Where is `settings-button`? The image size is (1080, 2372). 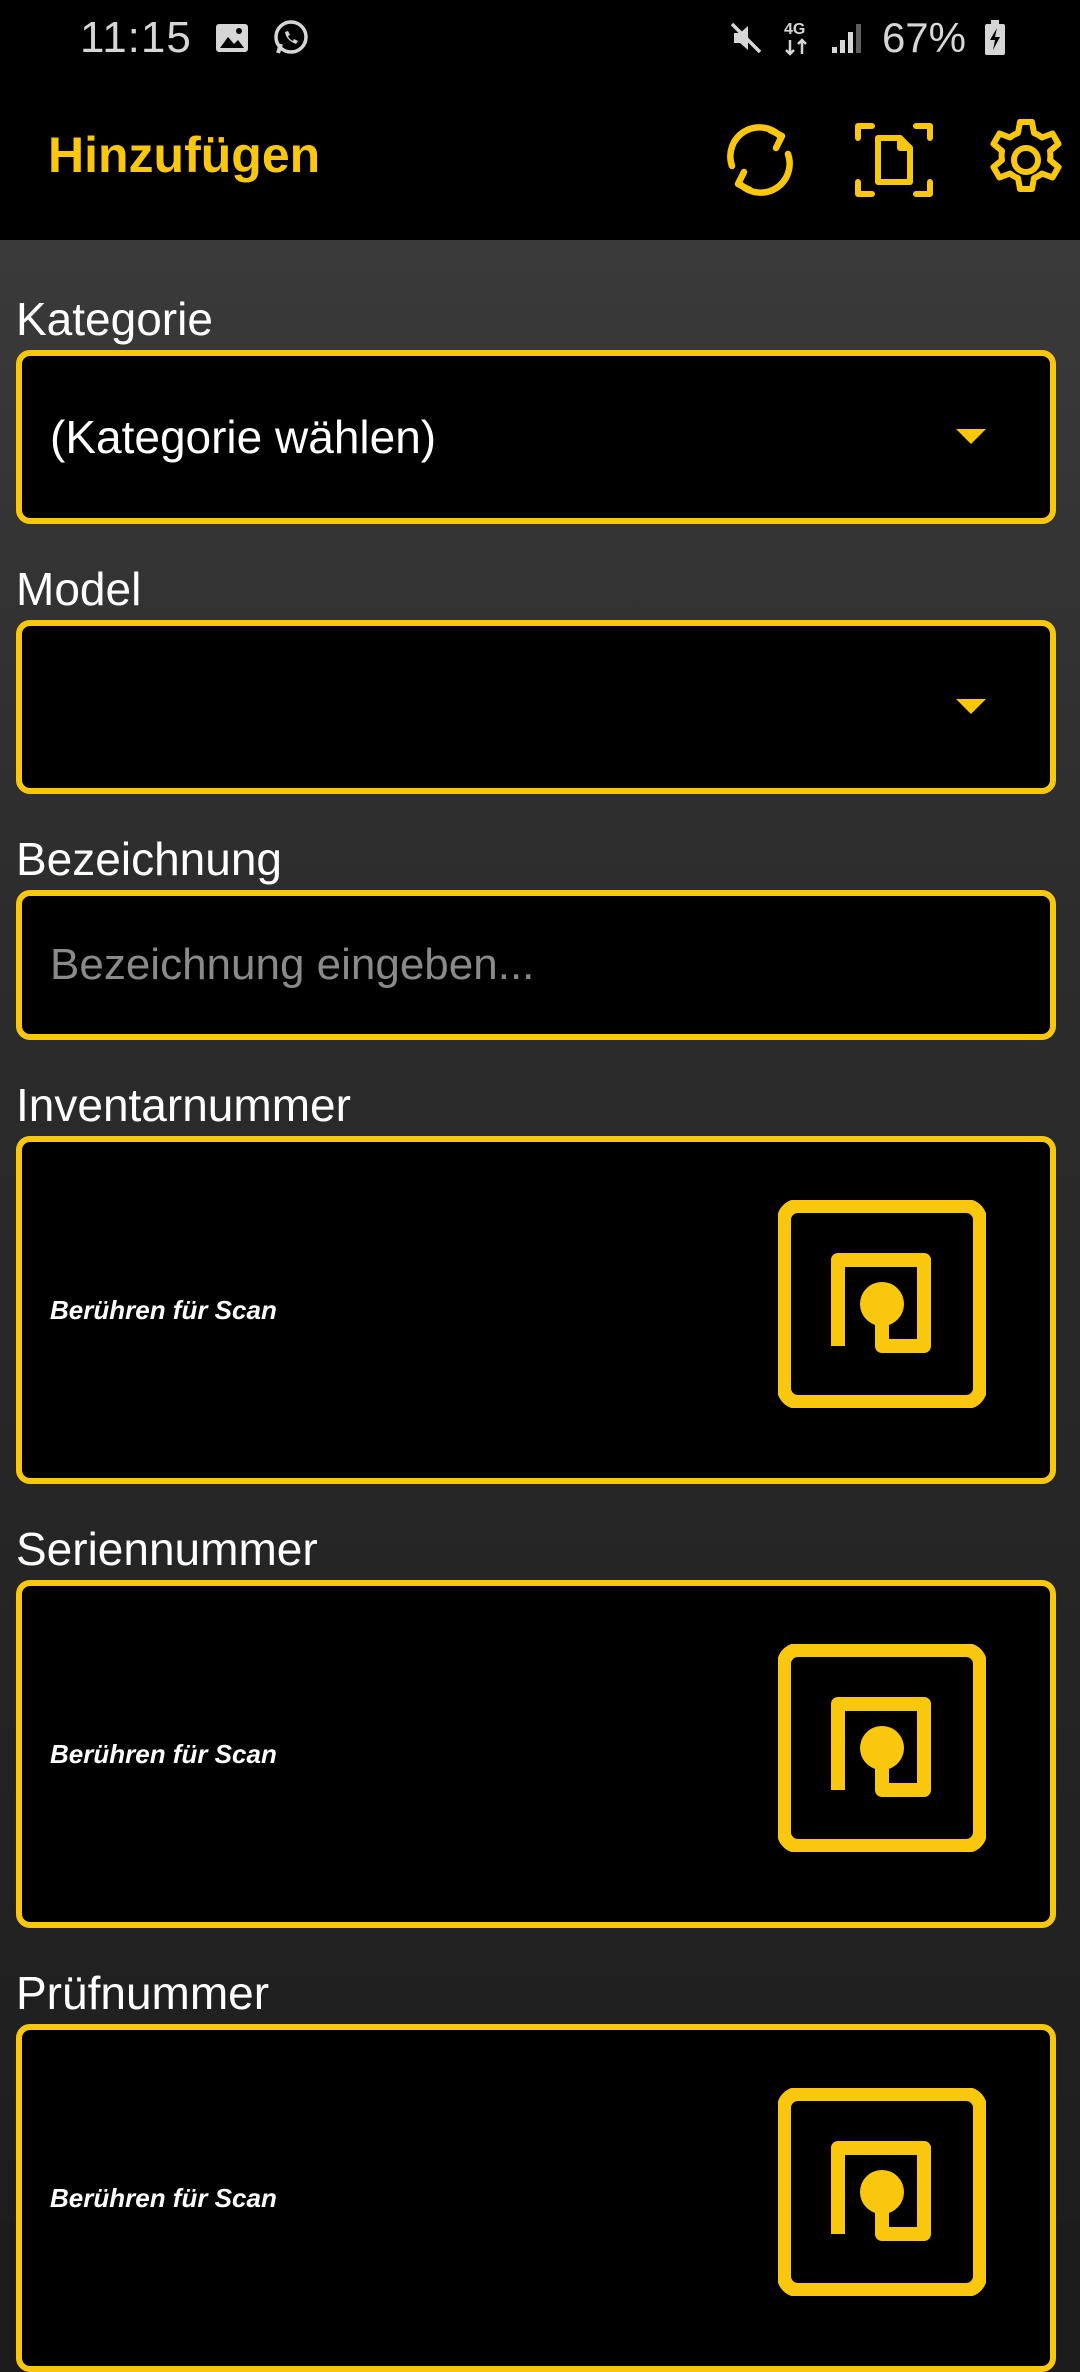
settings-button is located at coordinates (1026, 162).